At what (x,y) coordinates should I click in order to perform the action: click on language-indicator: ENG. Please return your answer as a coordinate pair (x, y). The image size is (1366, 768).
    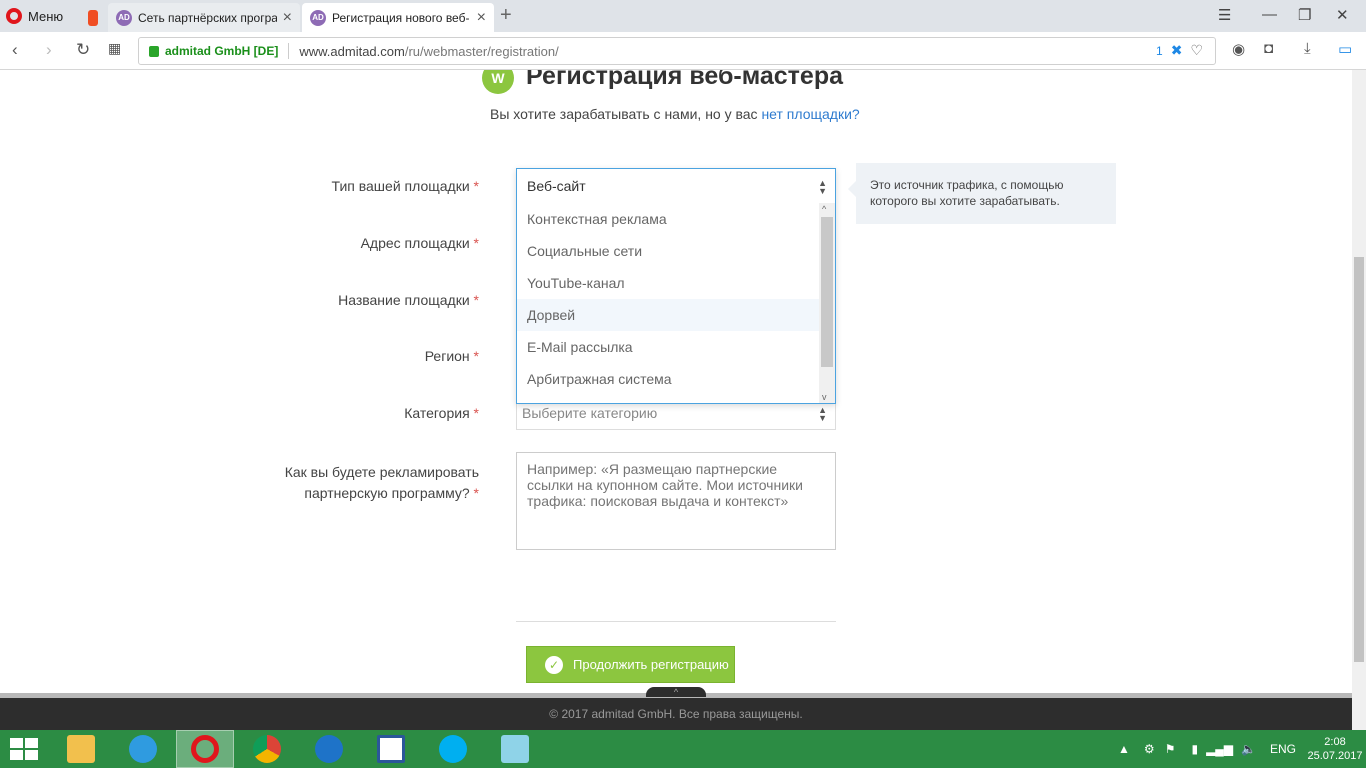
    Looking at the image, I should click on (1283, 749).